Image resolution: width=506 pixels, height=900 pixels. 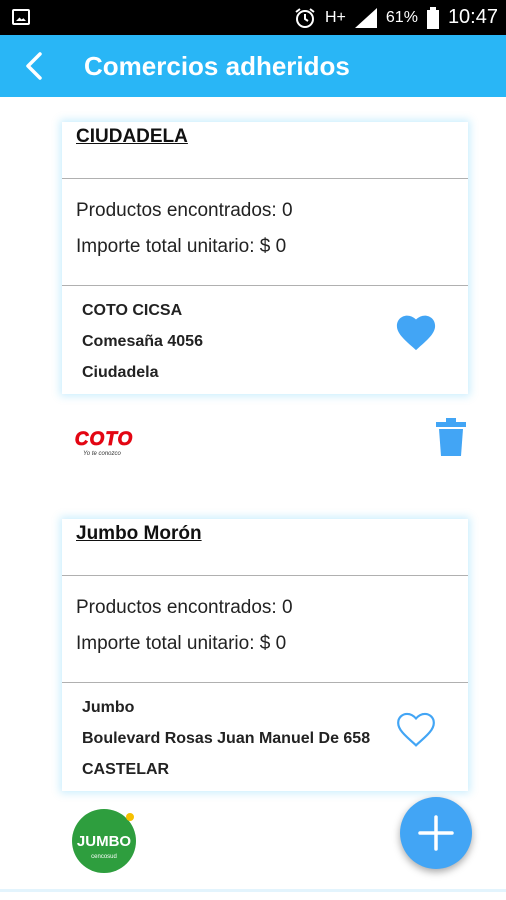 What do you see at coordinates (472, 17) in the screenshot?
I see `clock: 10:47` at bounding box center [472, 17].